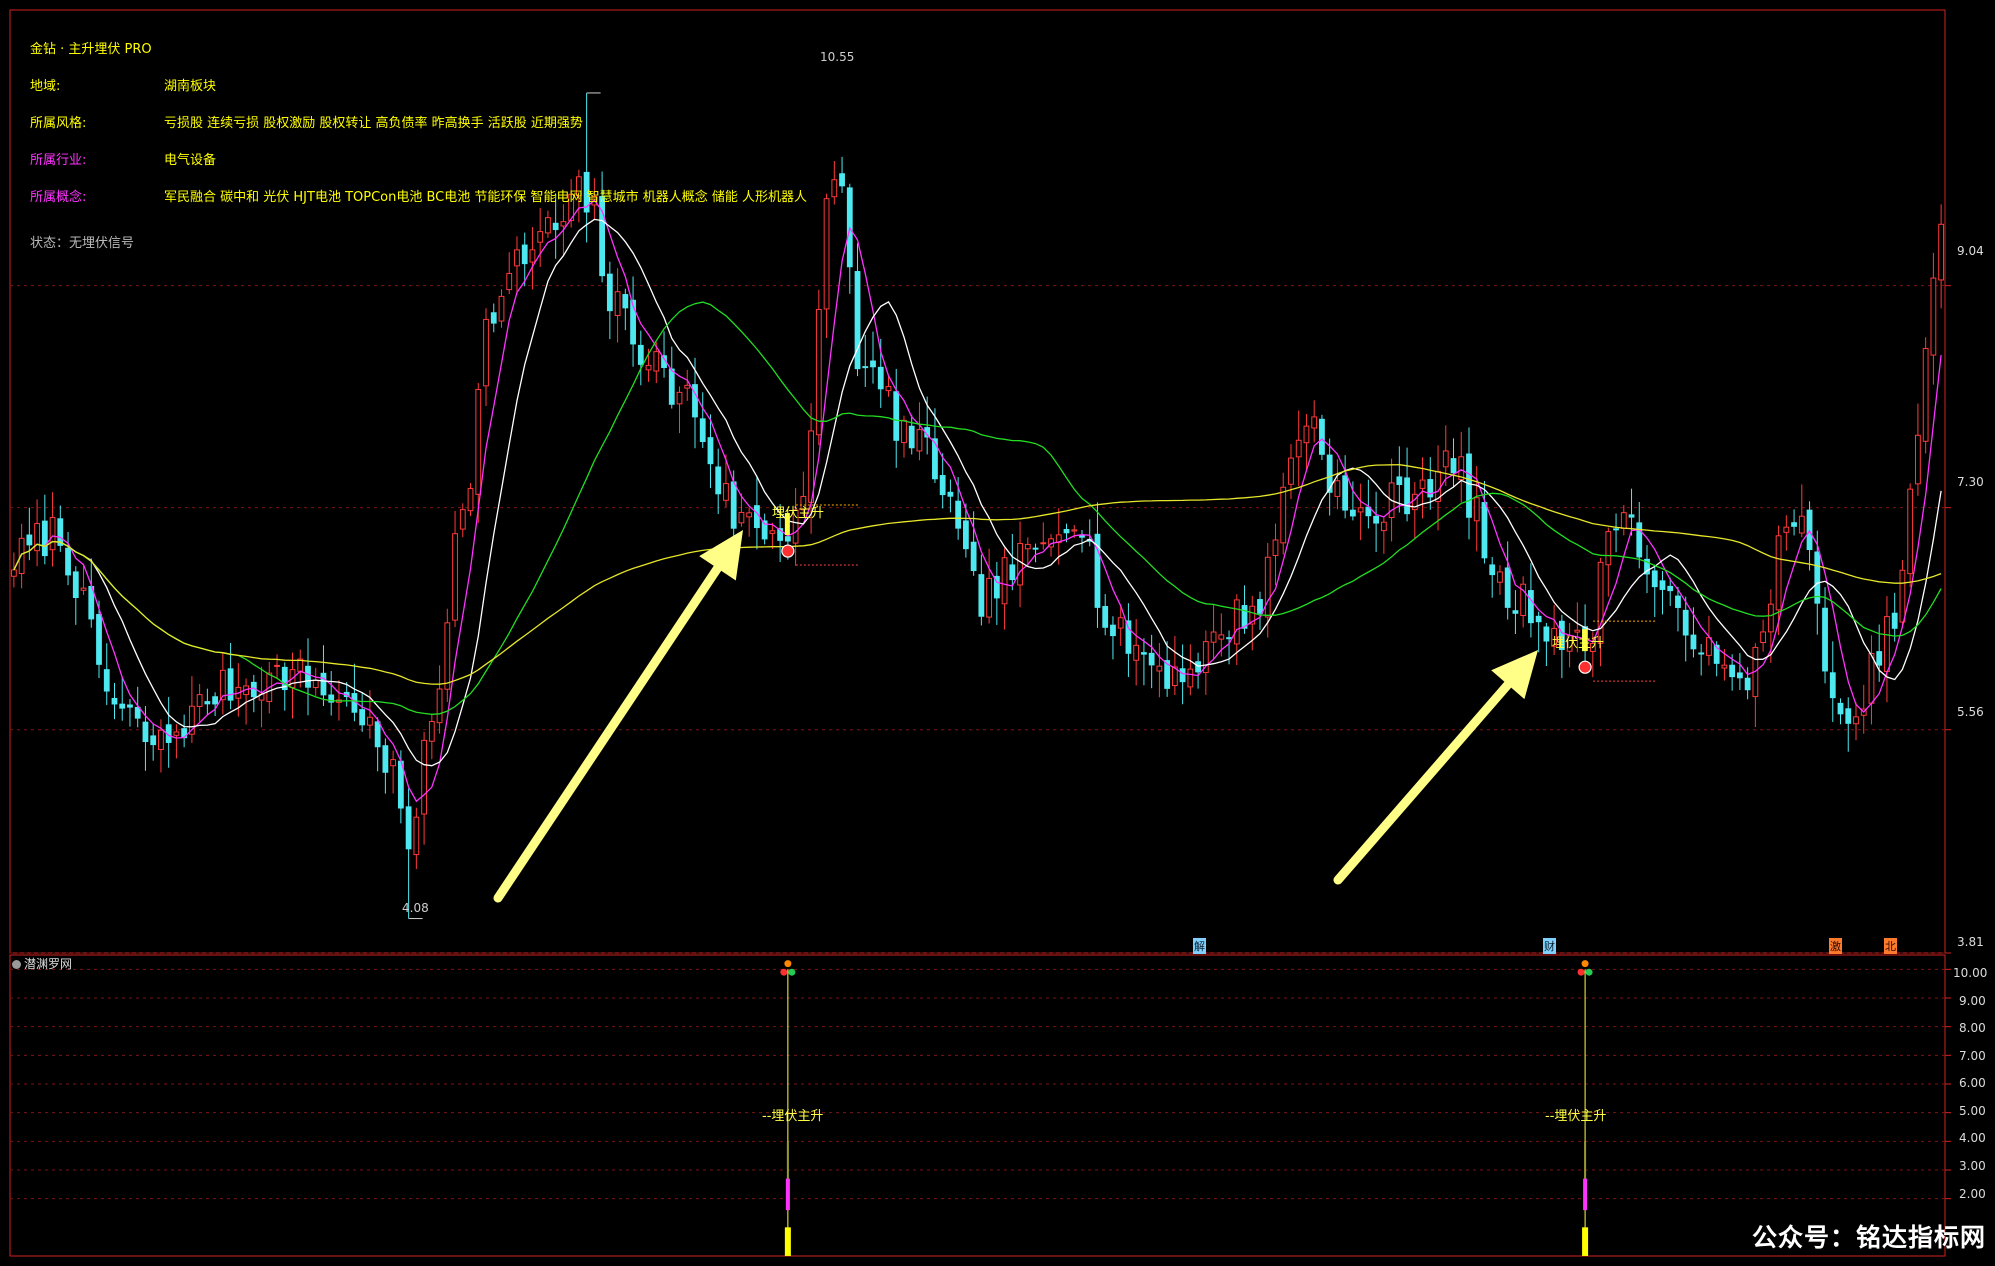  I want to click on info-label-industry: 所属行业:, so click(58, 160).